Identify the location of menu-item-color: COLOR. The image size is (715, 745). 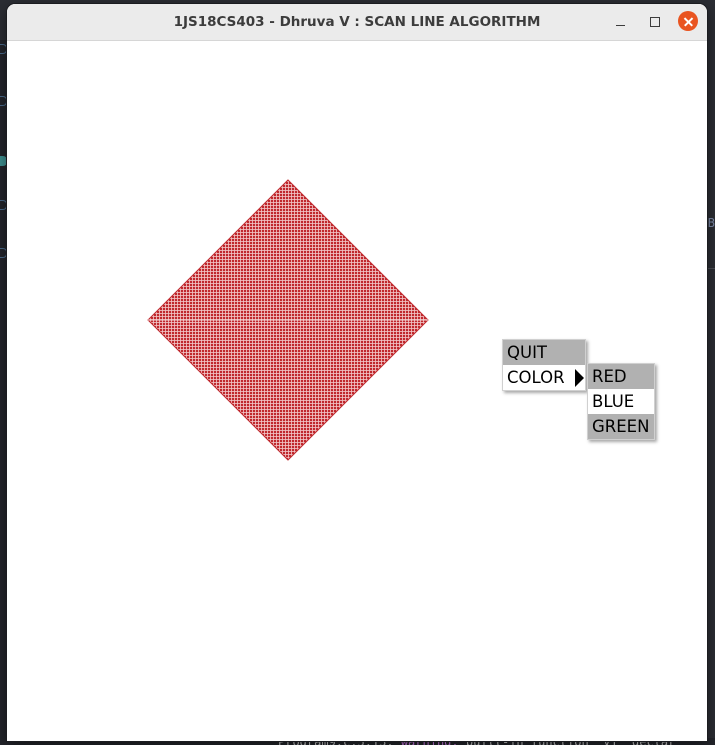
(544, 377).